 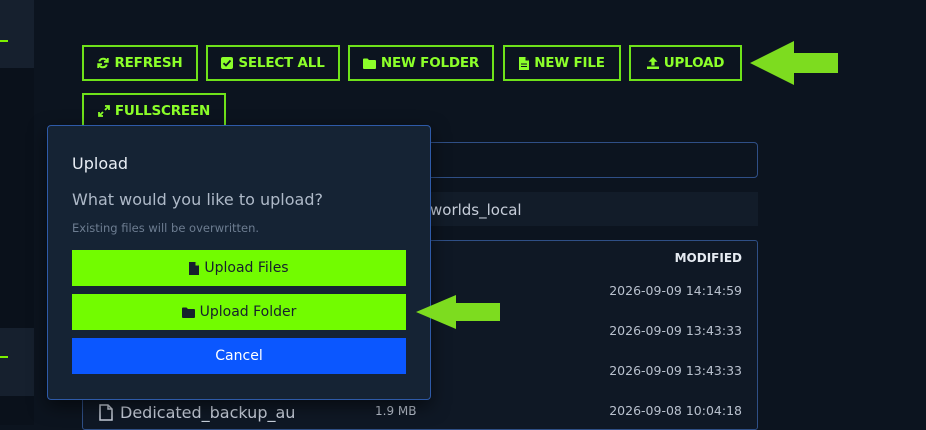 I want to click on checkbox-icon, so click(x=227, y=63).